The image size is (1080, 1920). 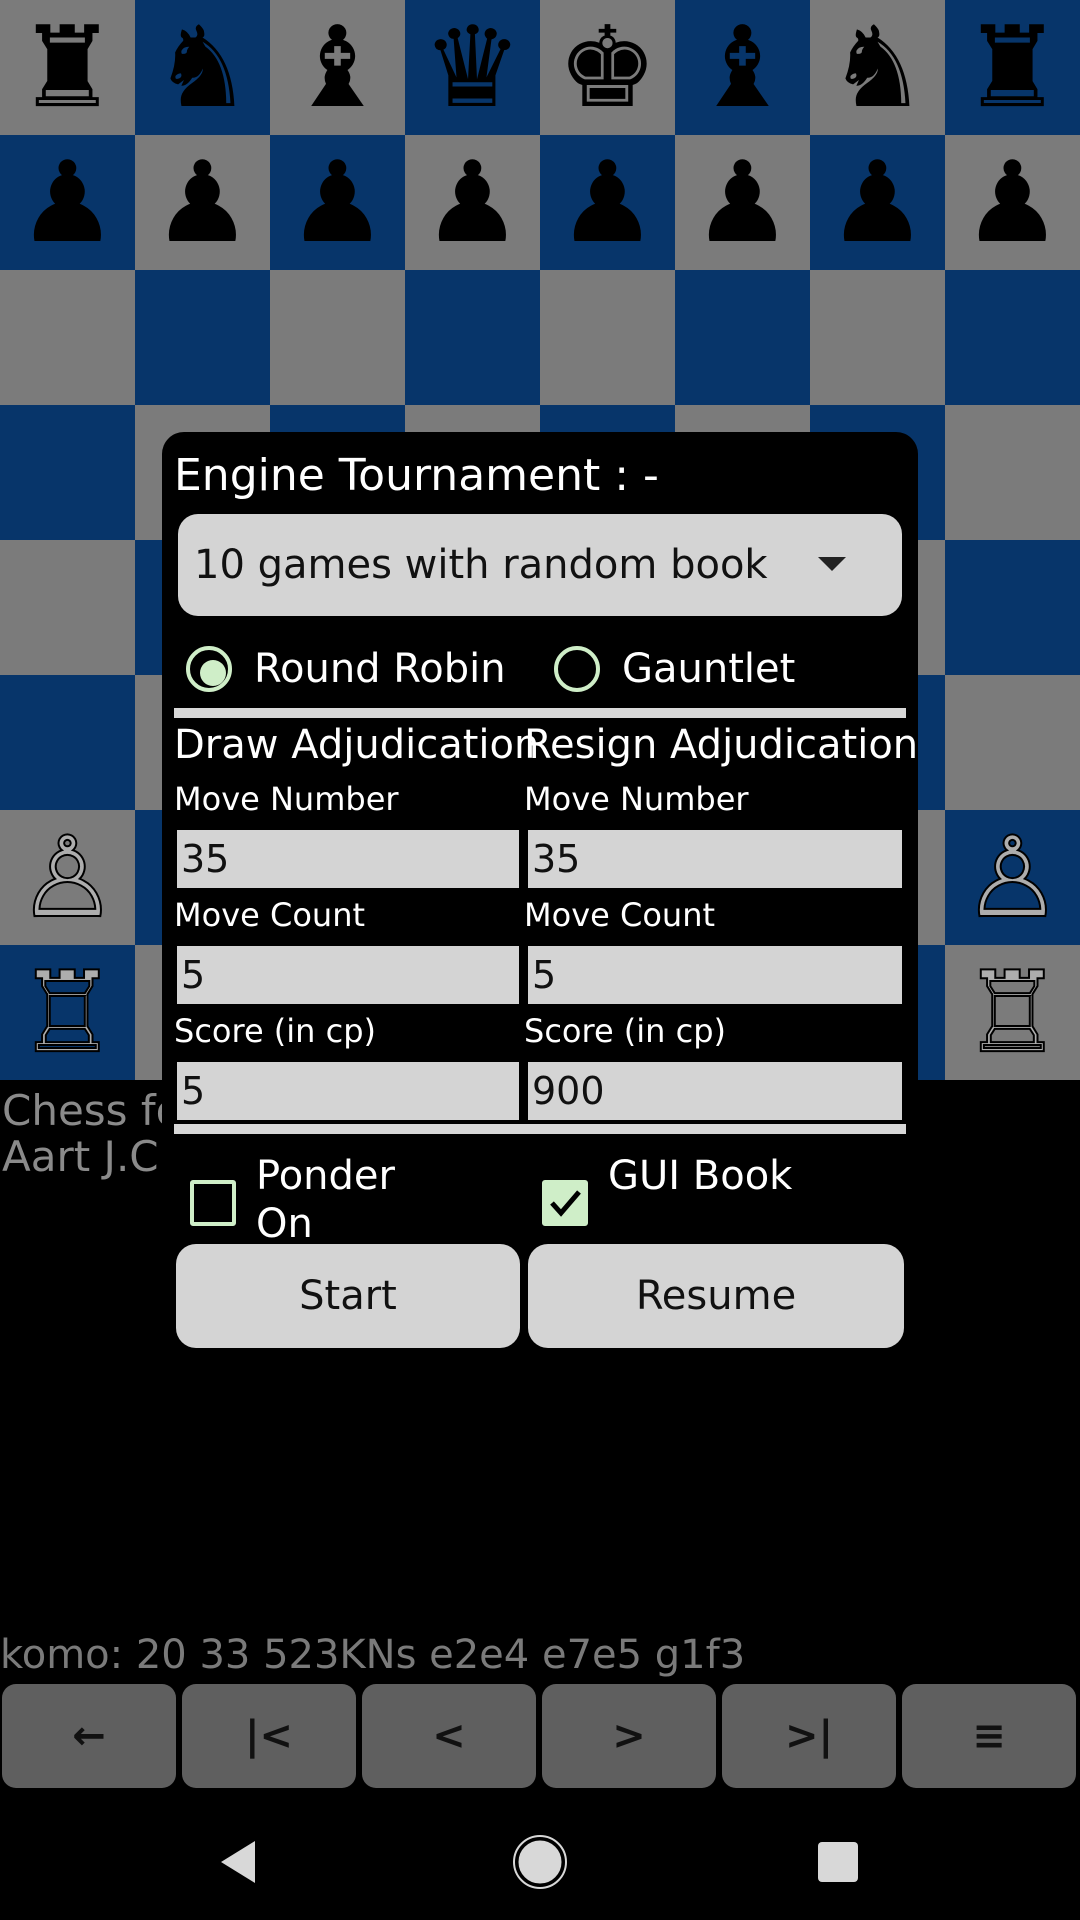 What do you see at coordinates (709, 669) in the screenshot?
I see `gauntlet-label: Gauntlet` at bounding box center [709, 669].